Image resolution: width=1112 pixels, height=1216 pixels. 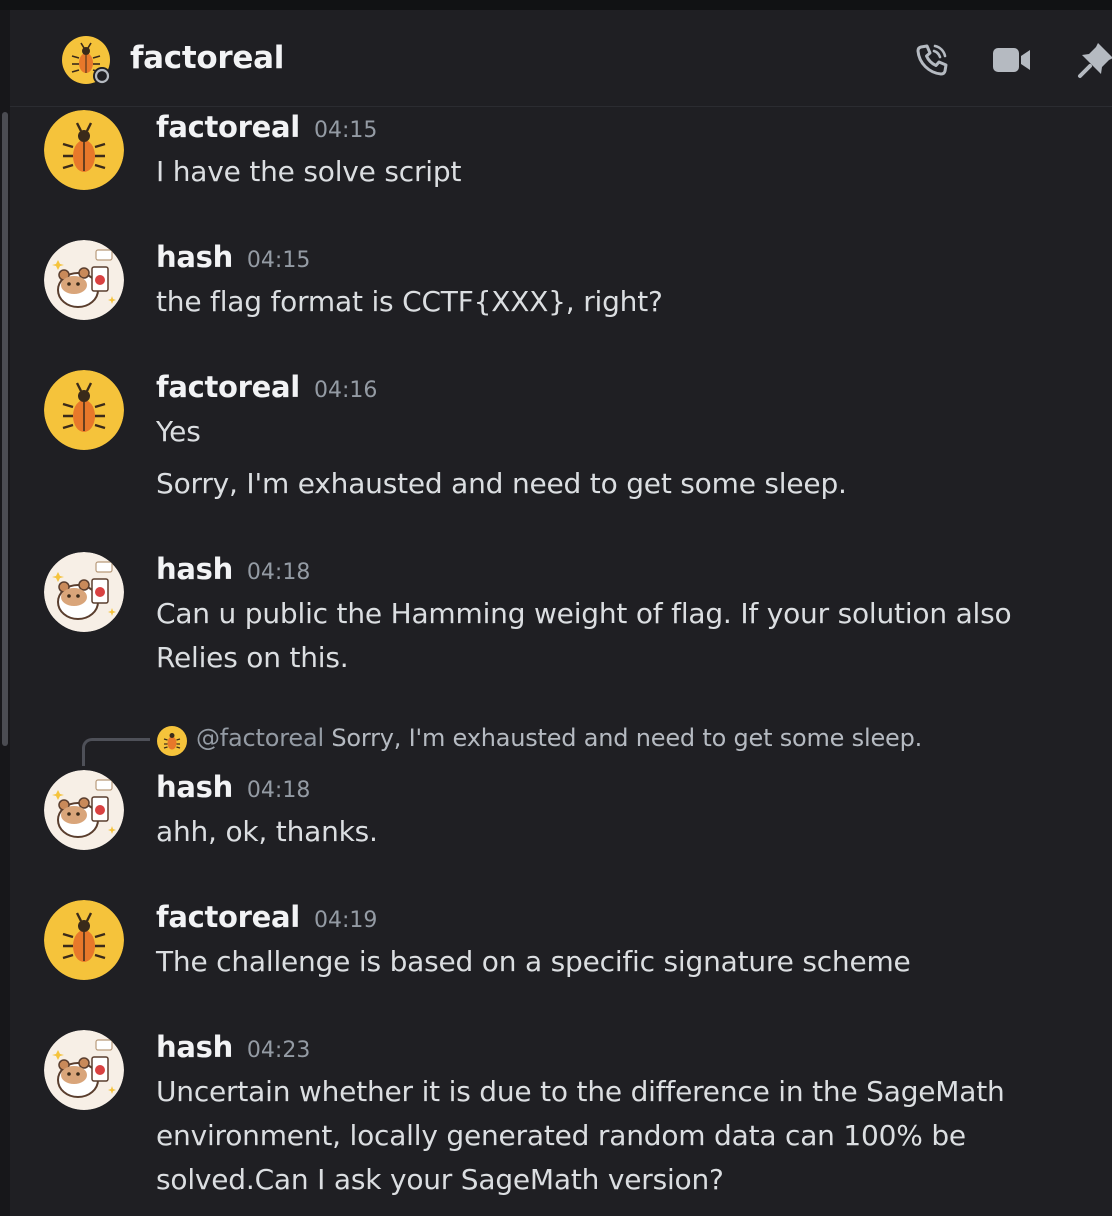 I want to click on channel-avatar, so click(x=86, y=60).